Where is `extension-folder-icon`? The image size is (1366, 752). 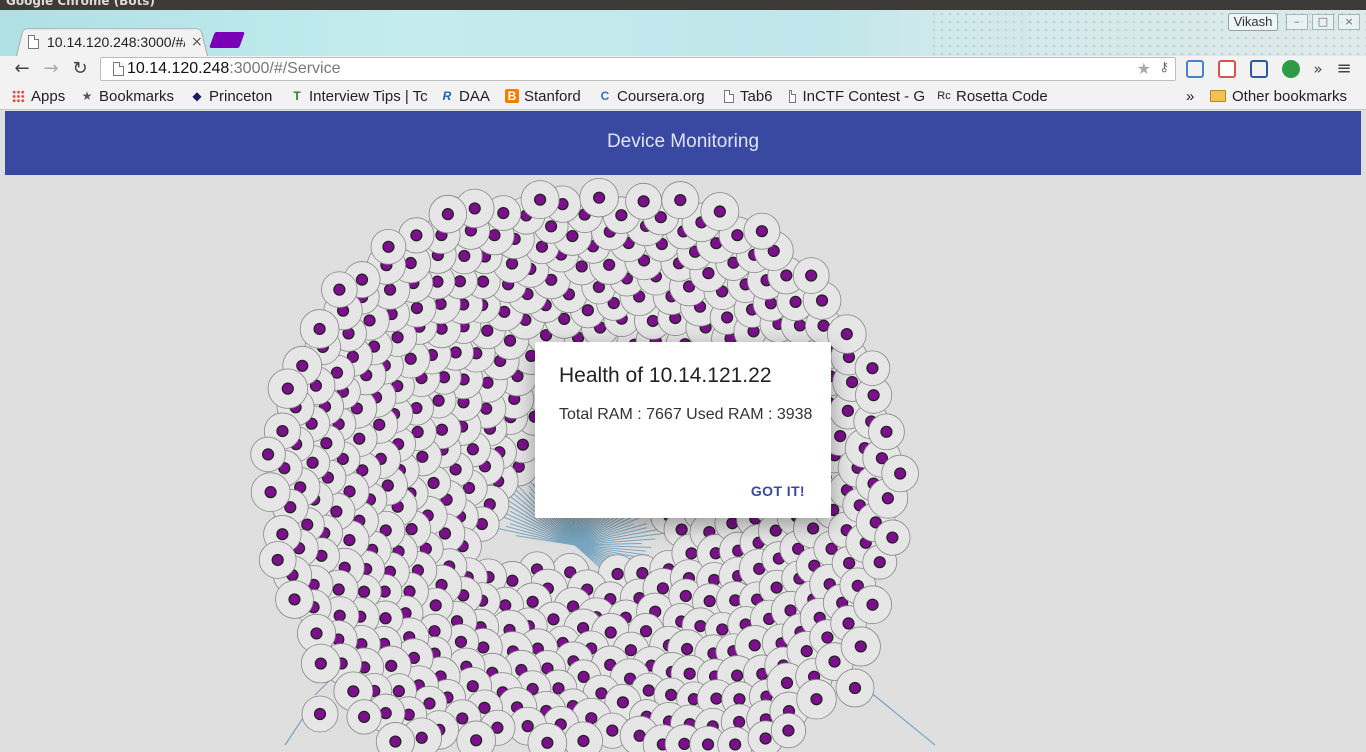 extension-folder-icon is located at coordinates (1195, 69).